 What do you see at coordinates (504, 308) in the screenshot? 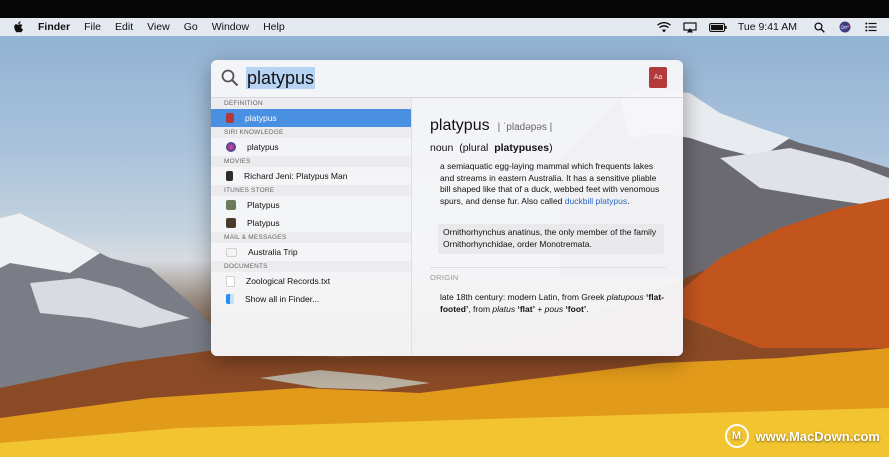
I see `origin-platus: platus` at bounding box center [504, 308].